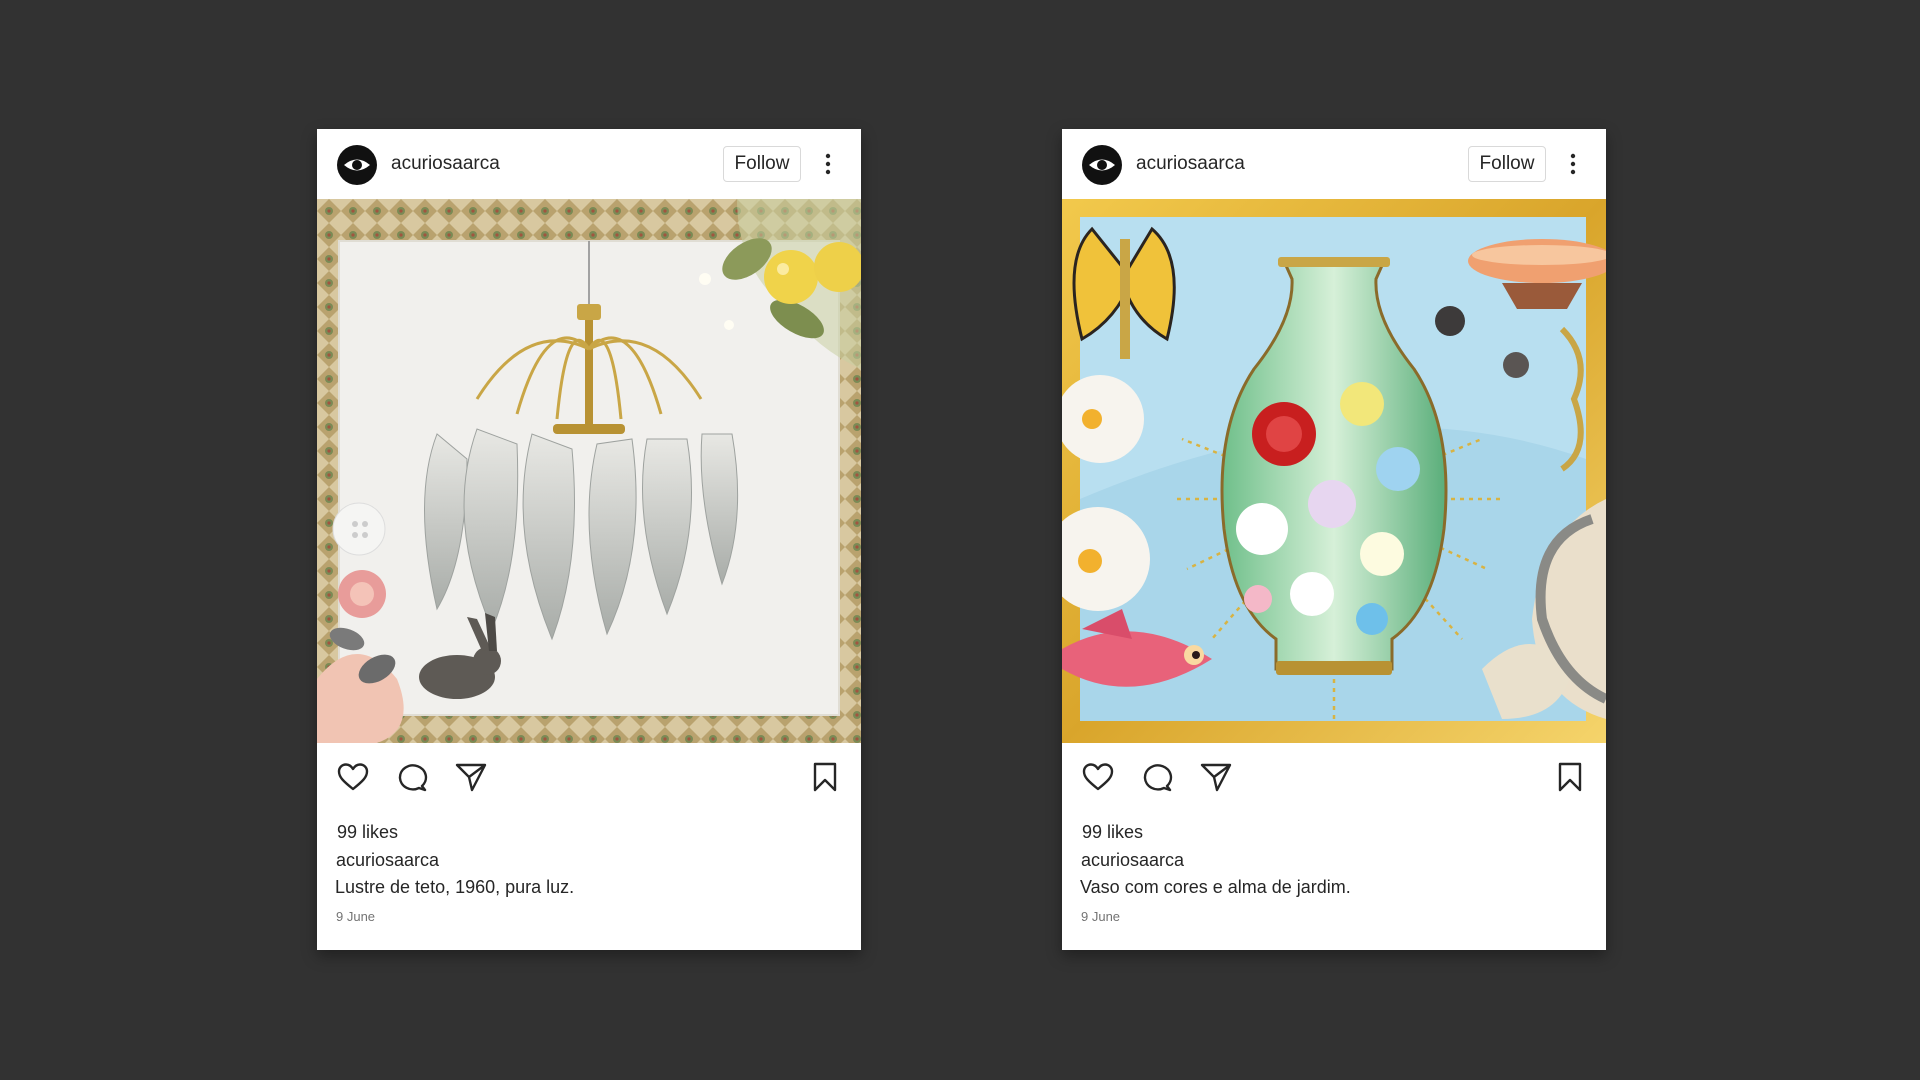 This screenshot has width=1920, height=1080. Describe the element at coordinates (589, 471) in the screenshot. I see `post-image-chandelier` at that location.